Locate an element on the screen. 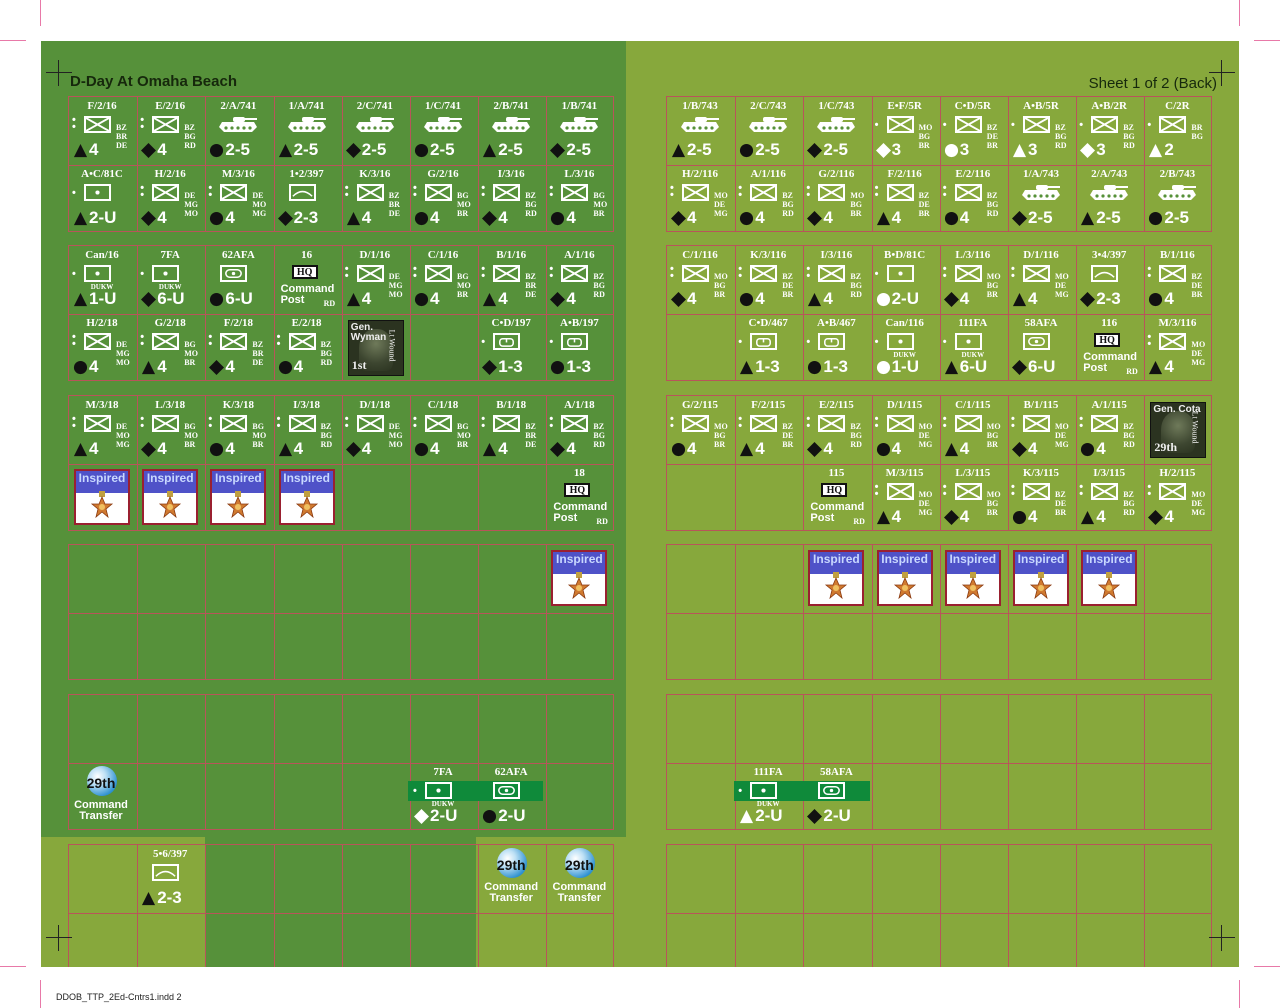 This screenshot has width=1280, height=1008. unit-counter: 5•6/397 2-3 is located at coordinates (170, 878).